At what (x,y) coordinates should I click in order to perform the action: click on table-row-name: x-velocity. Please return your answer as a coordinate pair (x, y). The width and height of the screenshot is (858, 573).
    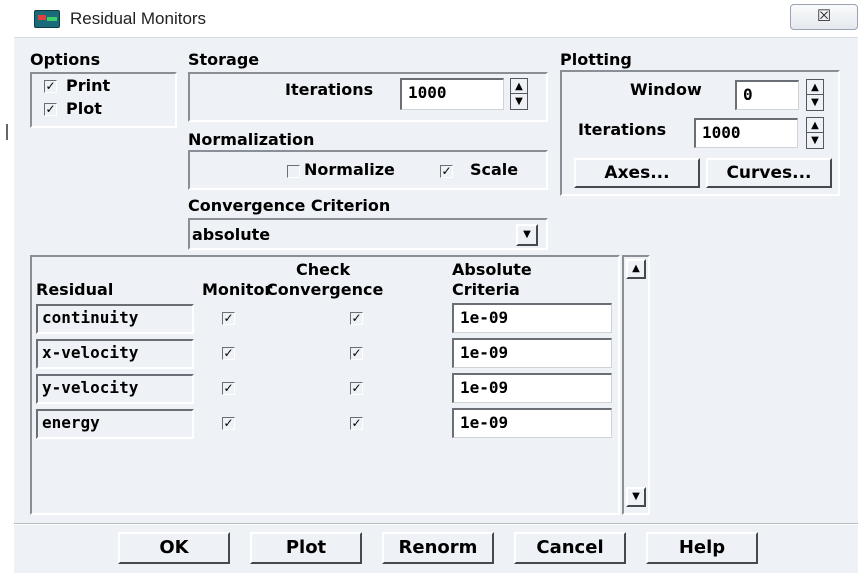
    Looking at the image, I should click on (115, 354).